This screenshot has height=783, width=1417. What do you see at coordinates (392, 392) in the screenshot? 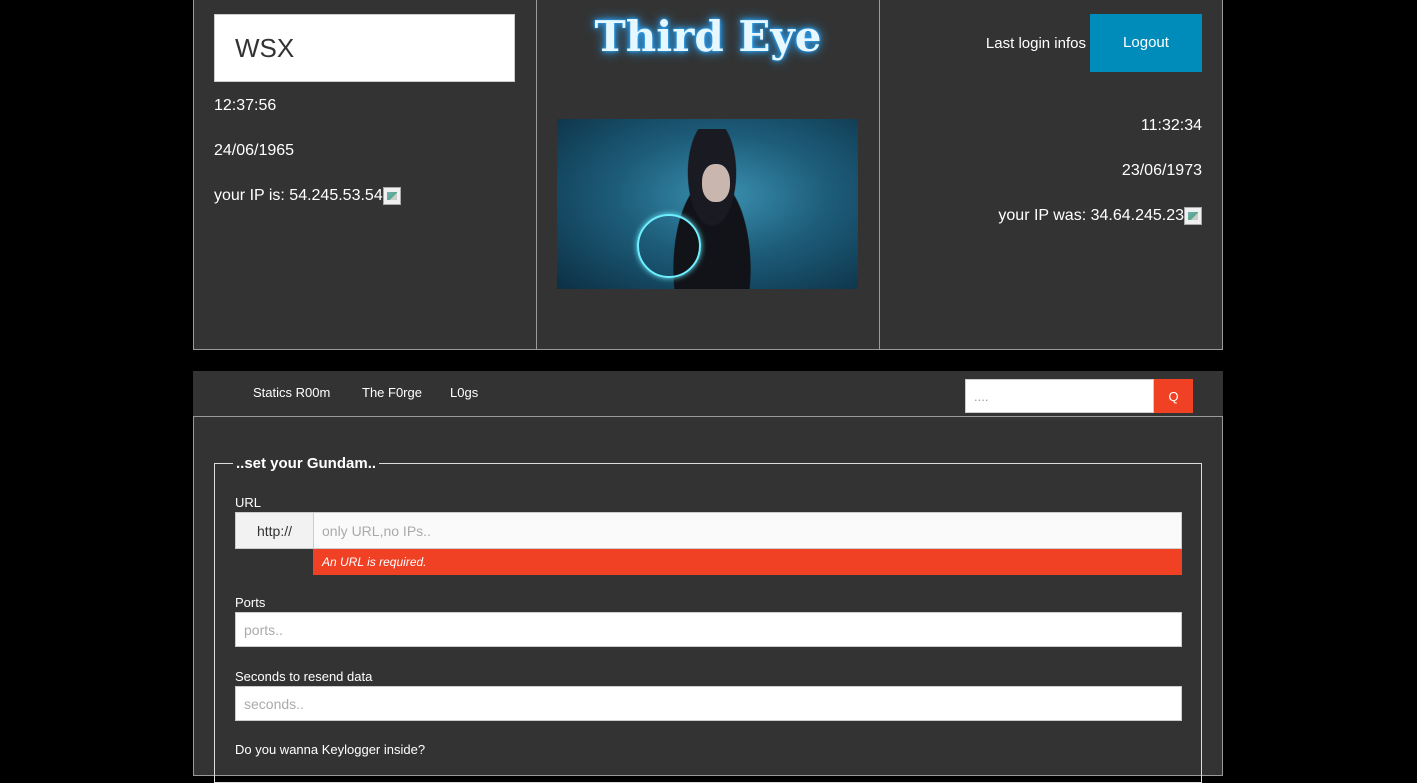
I see `nav-item-the-forge: The F0rge` at bounding box center [392, 392].